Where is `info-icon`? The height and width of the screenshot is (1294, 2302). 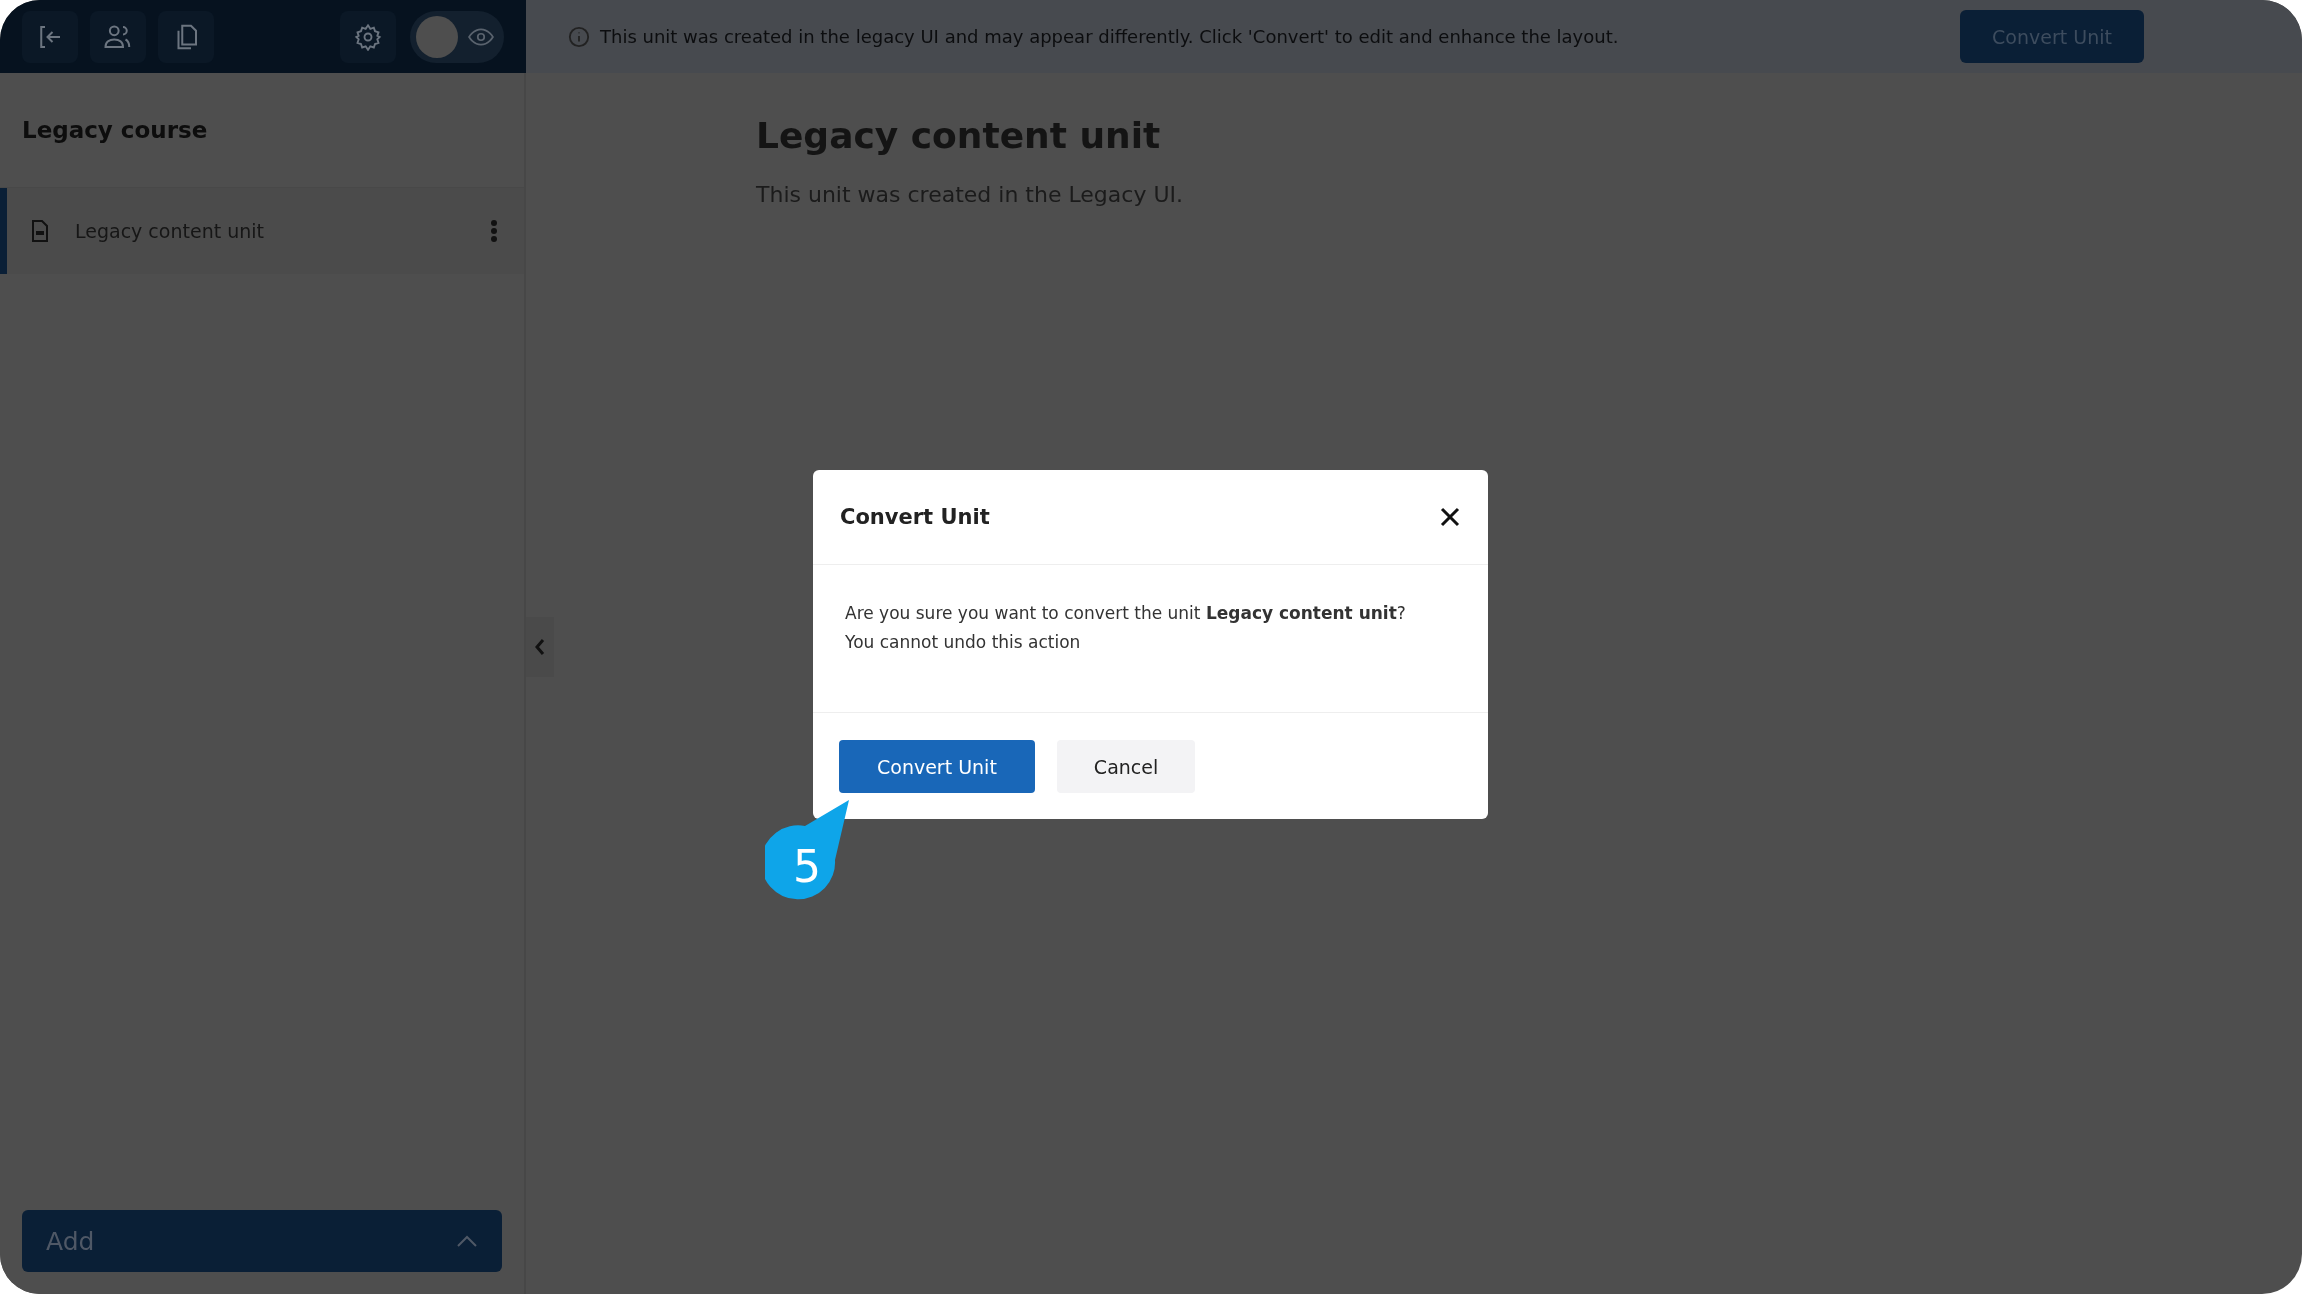
info-icon is located at coordinates (579, 36).